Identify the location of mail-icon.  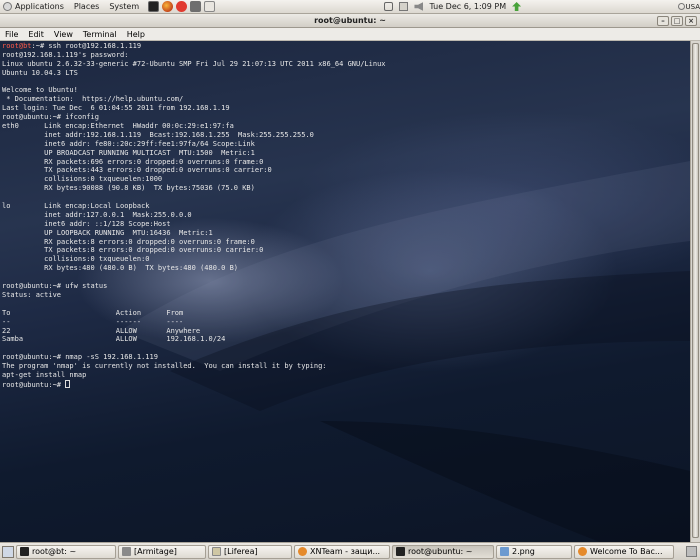
(404, 6).